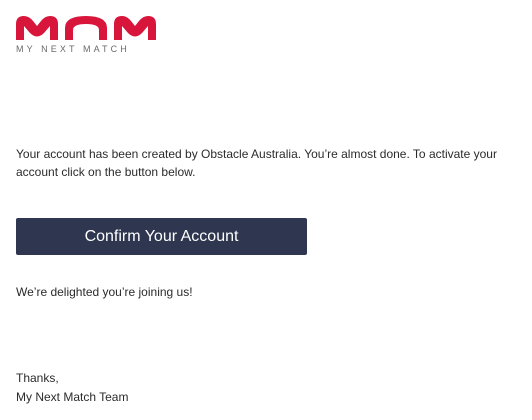 The image size is (532, 420). What do you see at coordinates (161, 236) in the screenshot?
I see `confirm-account-button: Confirm Your Account` at bounding box center [161, 236].